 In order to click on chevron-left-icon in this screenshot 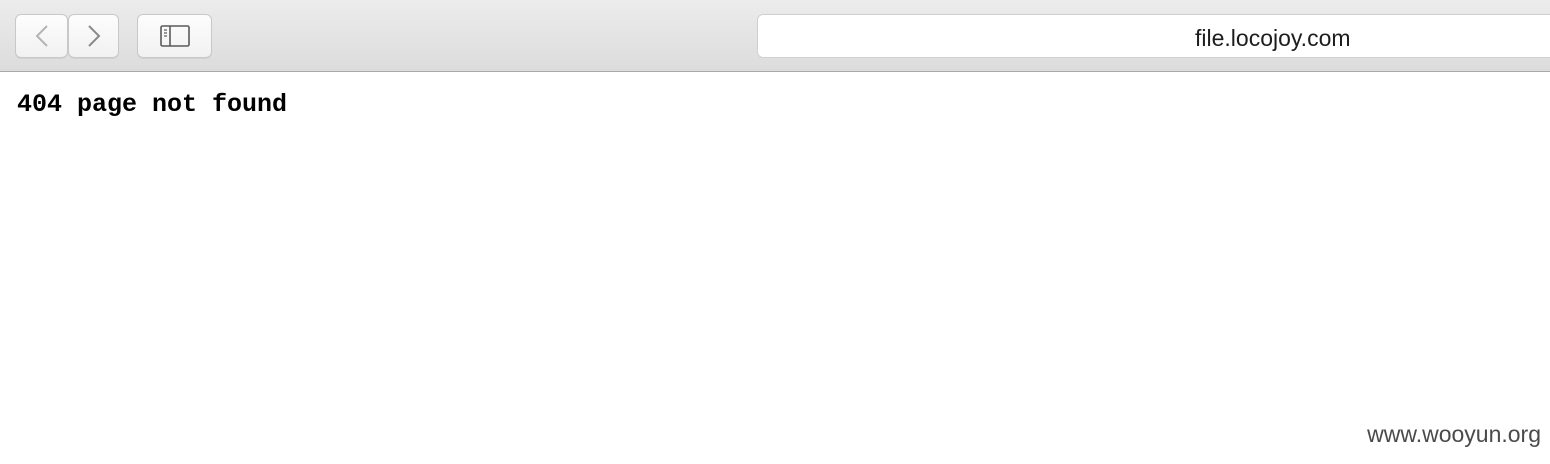, I will do `click(41, 36)`.